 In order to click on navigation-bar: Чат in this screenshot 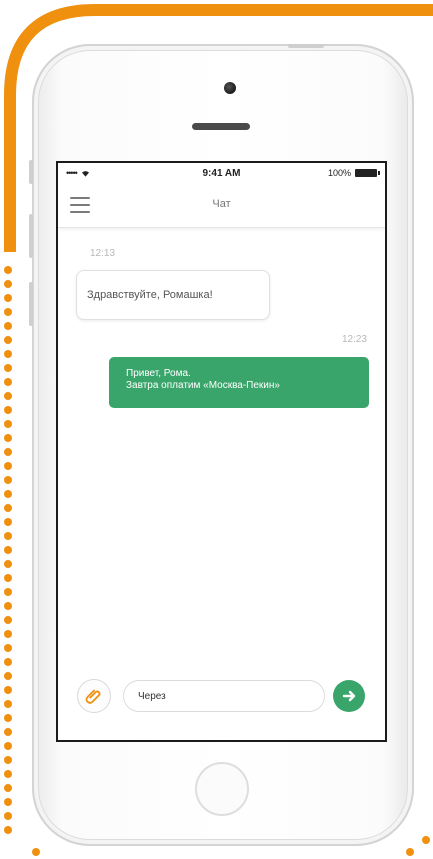, I will do `click(221, 206)`.